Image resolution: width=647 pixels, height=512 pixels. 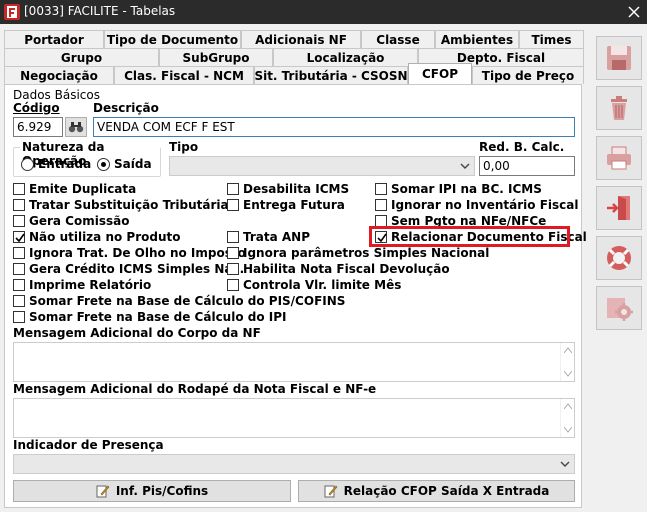 I want to click on cb-somar-frete-ipi-box, so click(x=19, y=316).